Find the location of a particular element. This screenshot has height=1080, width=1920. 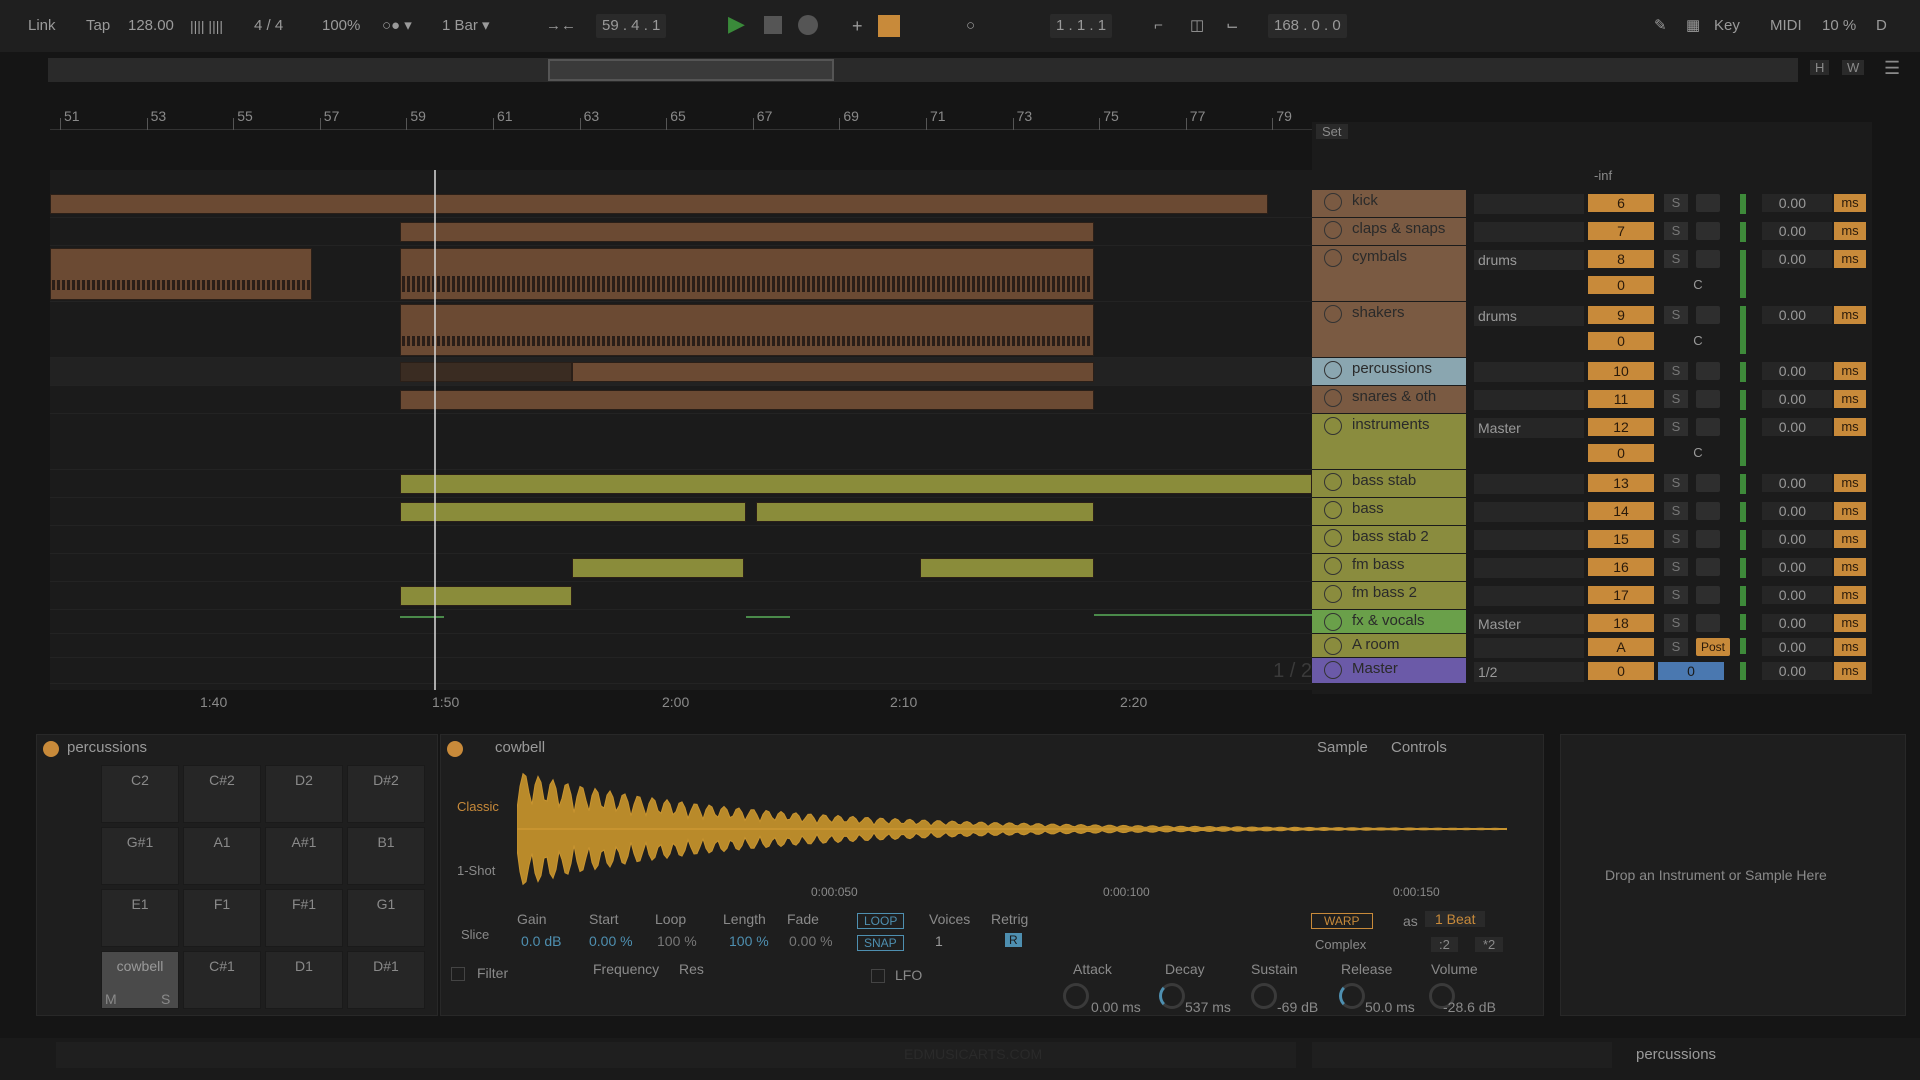

drum-pad: D1 is located at coordinates (304, 980).